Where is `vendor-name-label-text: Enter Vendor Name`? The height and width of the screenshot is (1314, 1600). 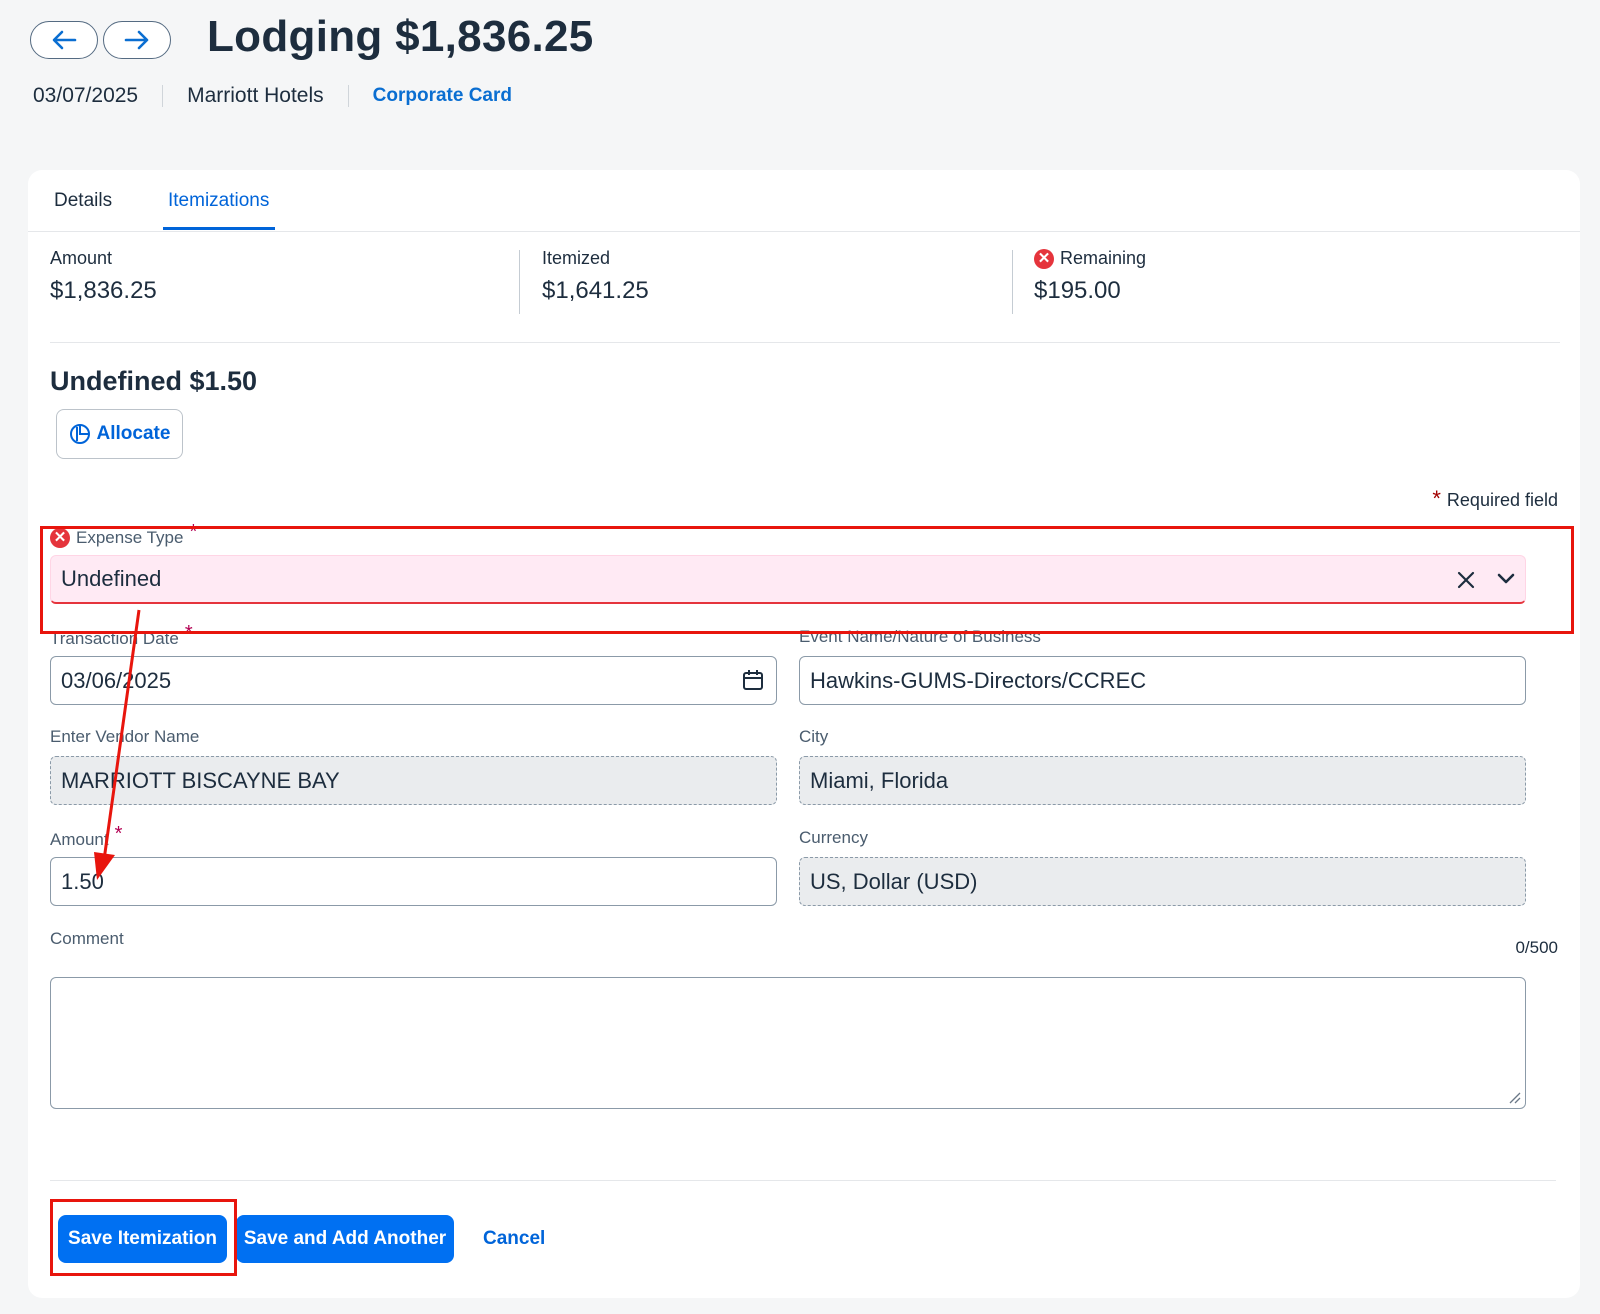
vendor-name-label-text: Enter Vendor Name is located at coordinates (125, 736).